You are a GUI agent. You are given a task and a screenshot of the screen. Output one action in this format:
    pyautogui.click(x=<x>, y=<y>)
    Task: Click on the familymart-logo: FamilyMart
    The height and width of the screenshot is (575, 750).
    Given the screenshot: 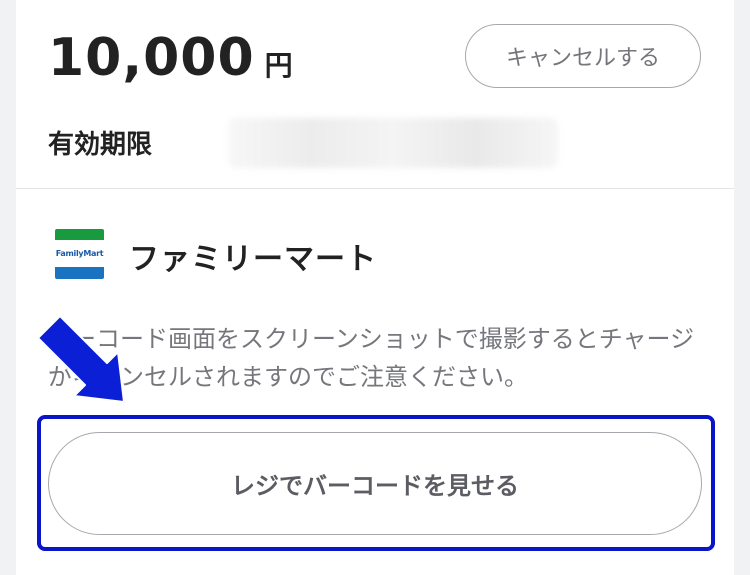 What is the action you would take?
    pyautogui.click(x=79, y=254)
    